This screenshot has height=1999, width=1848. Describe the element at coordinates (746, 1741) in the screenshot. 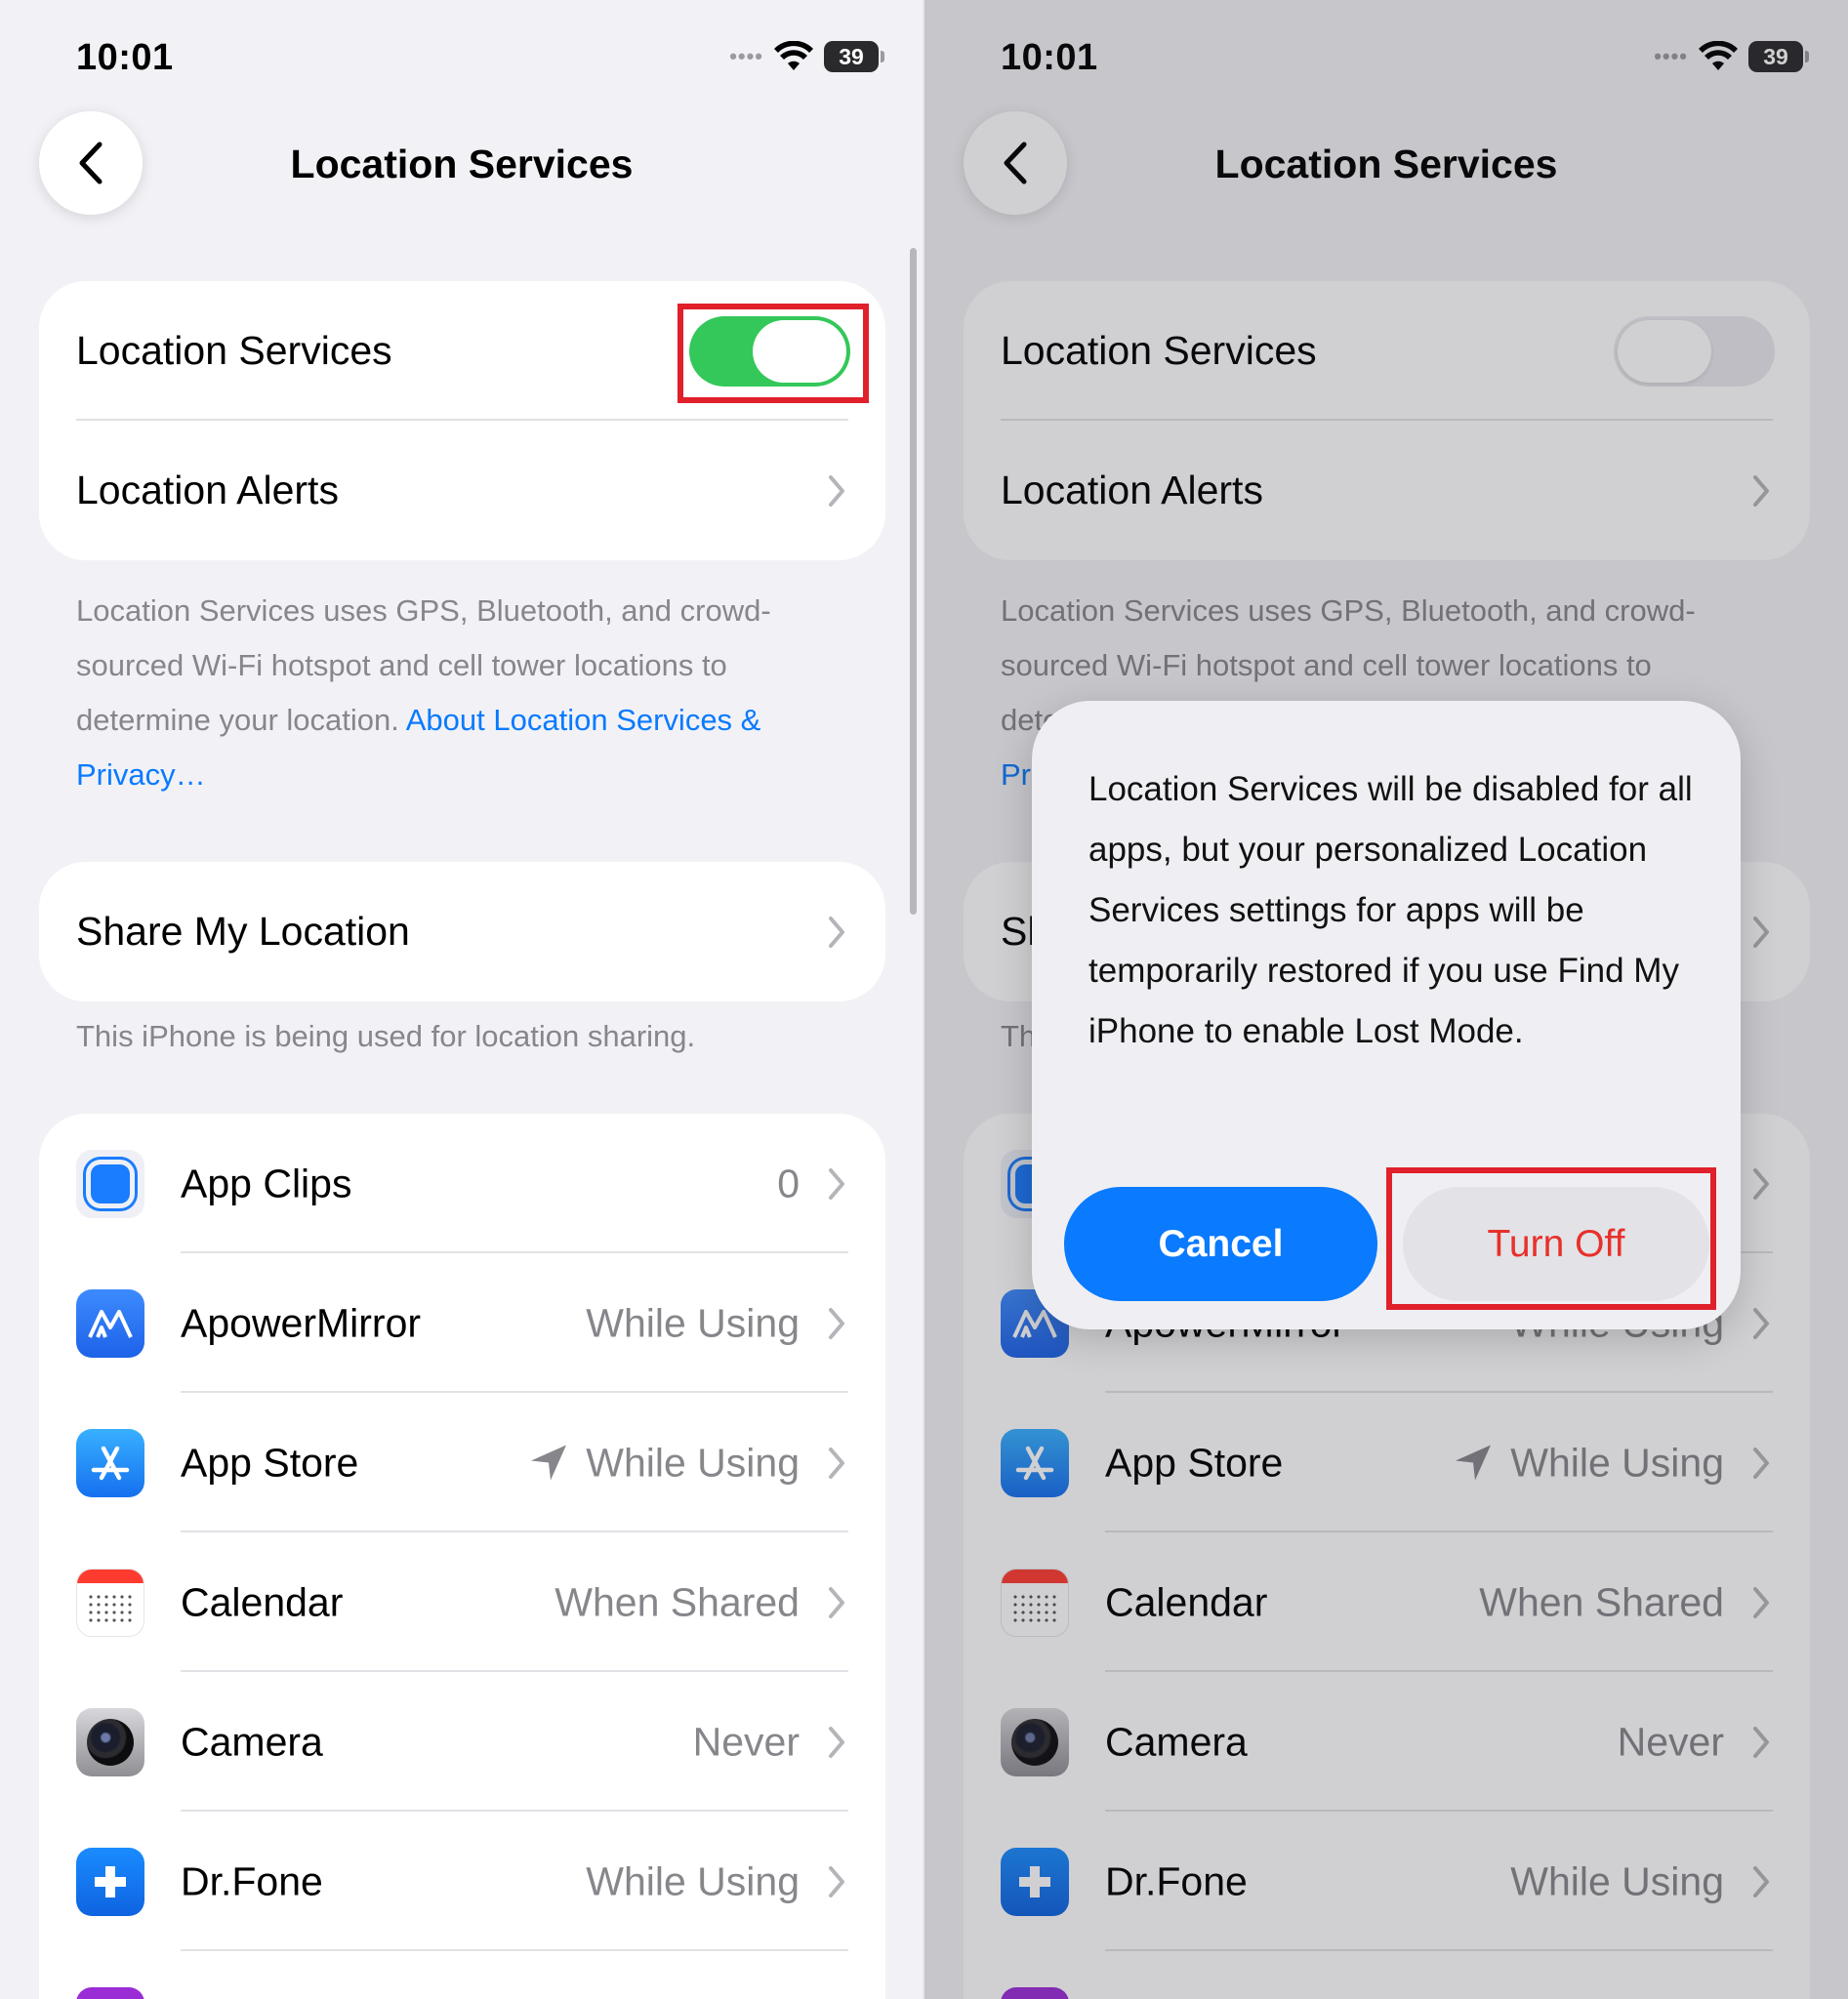

I see `app-permission-value: Never` at that location.